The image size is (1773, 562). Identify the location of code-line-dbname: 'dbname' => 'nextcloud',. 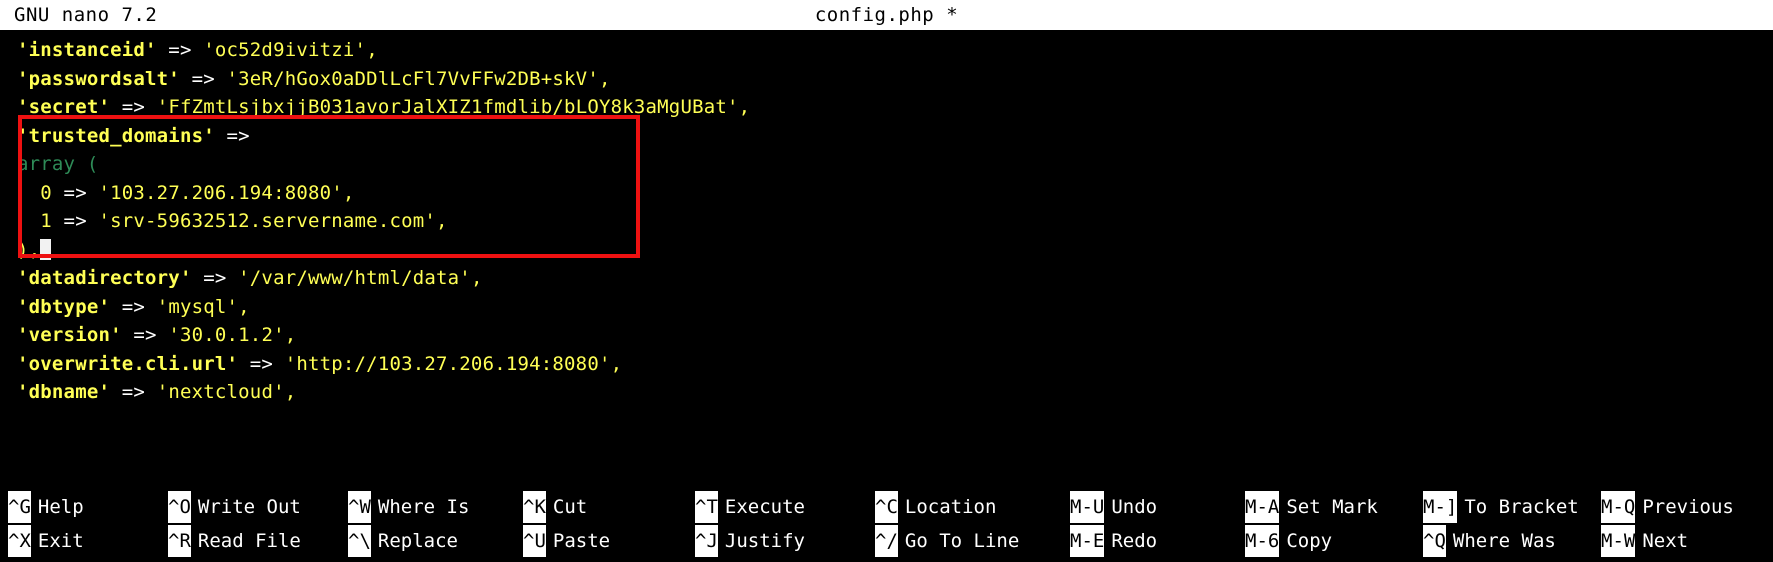
(886, 392).